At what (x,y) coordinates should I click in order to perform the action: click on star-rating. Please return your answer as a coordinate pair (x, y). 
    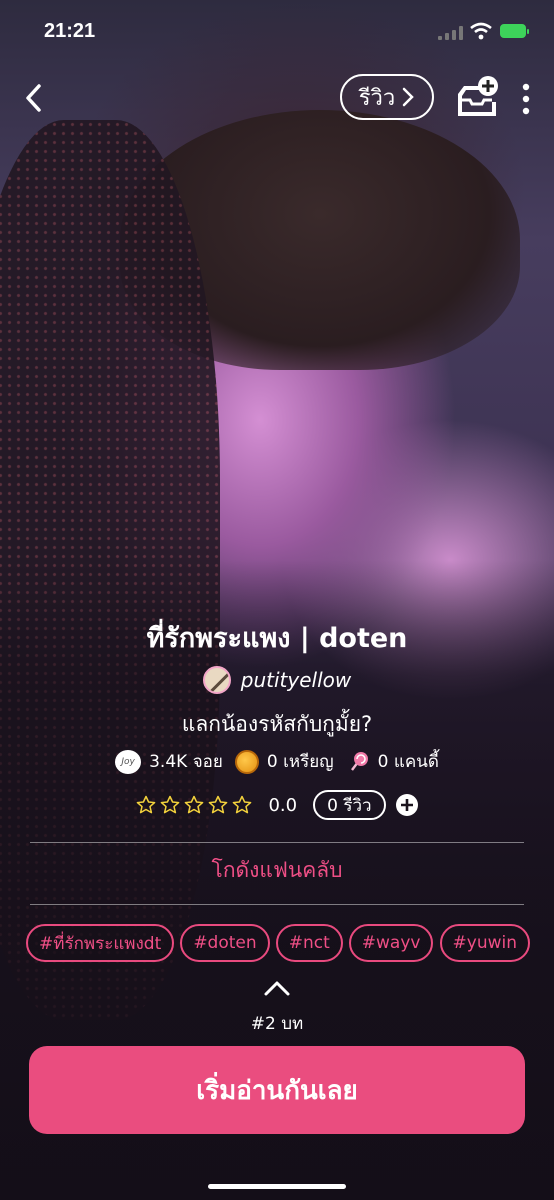
    Looking at the image, I should click on (194, 805).